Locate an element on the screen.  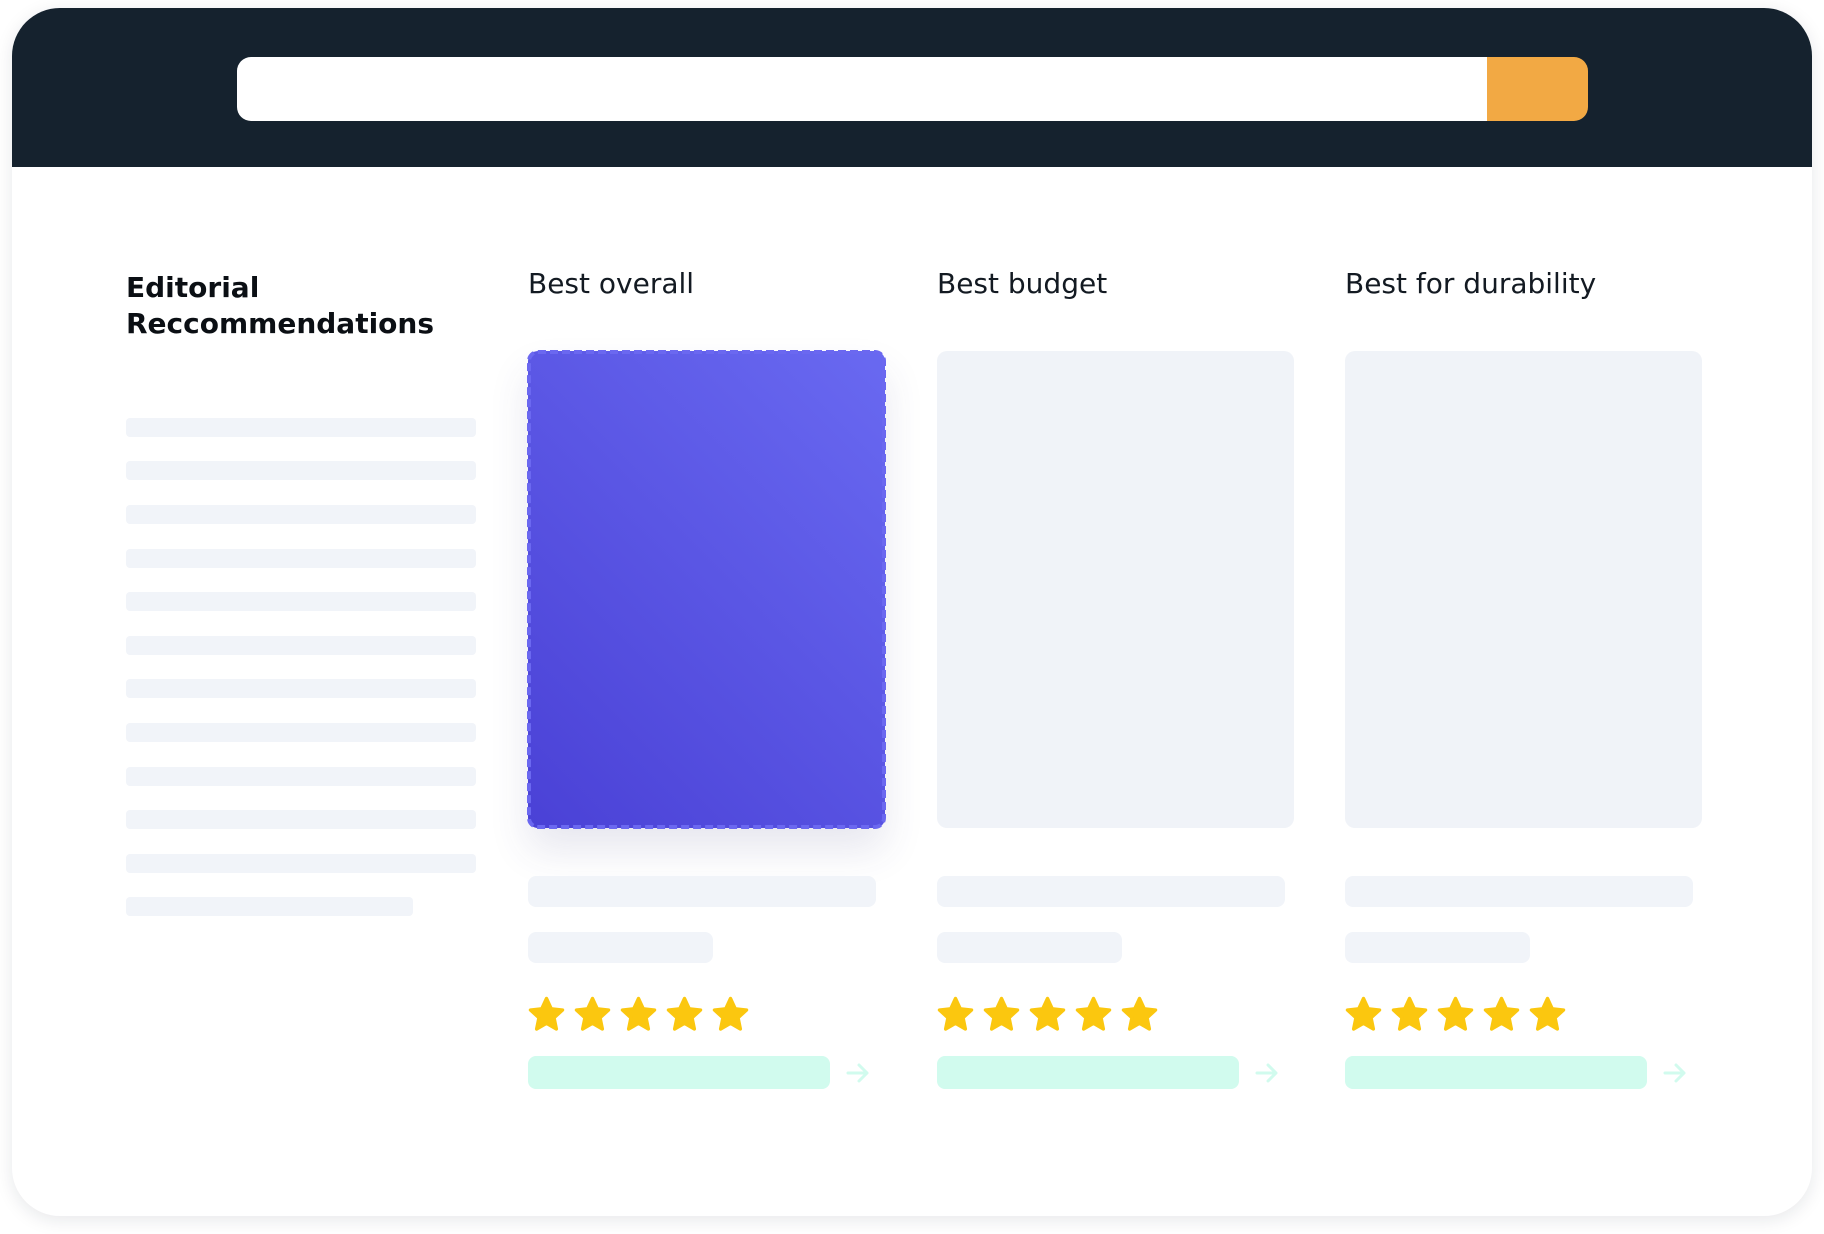
search-input is located at coordinates (862, 89).